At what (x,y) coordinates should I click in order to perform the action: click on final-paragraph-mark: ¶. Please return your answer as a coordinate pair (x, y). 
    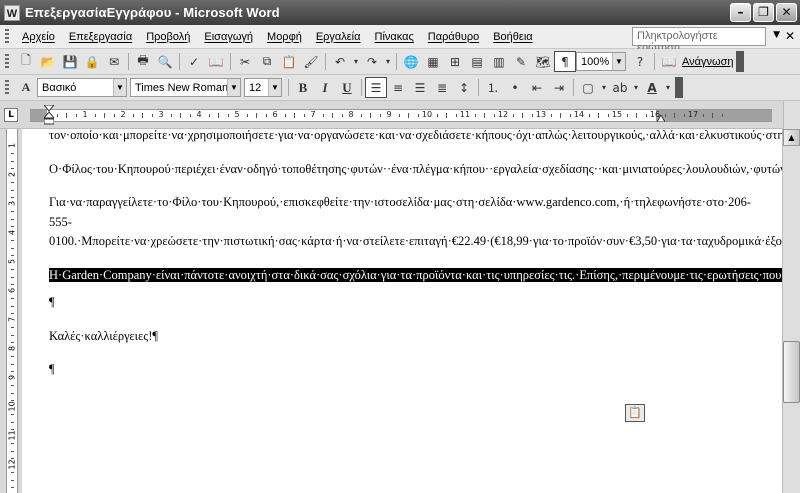
    Looking at the image, I should click on (359, 370).